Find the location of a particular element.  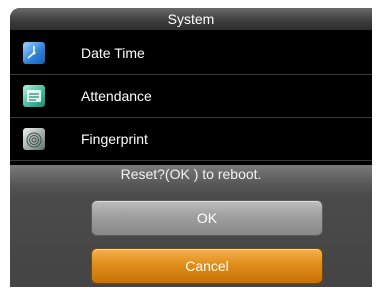

menu-item-label: Fingerprint is located at coordinates (114, 139).